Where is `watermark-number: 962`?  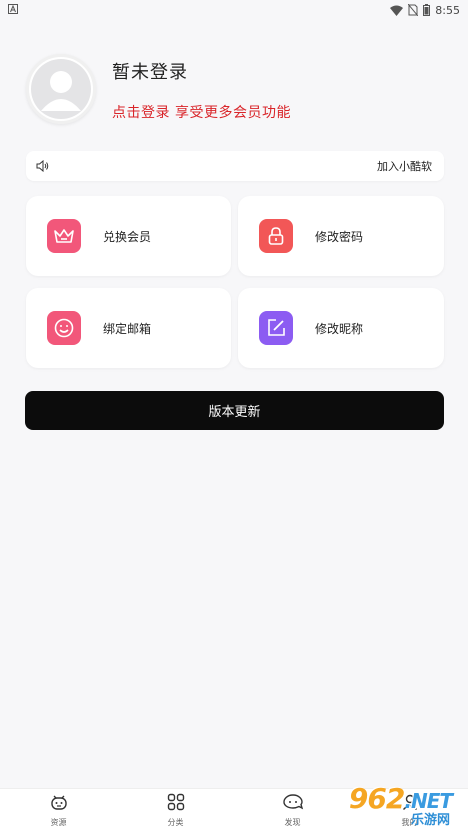 watermark-number: 962 is located at coordinates (376, 798).